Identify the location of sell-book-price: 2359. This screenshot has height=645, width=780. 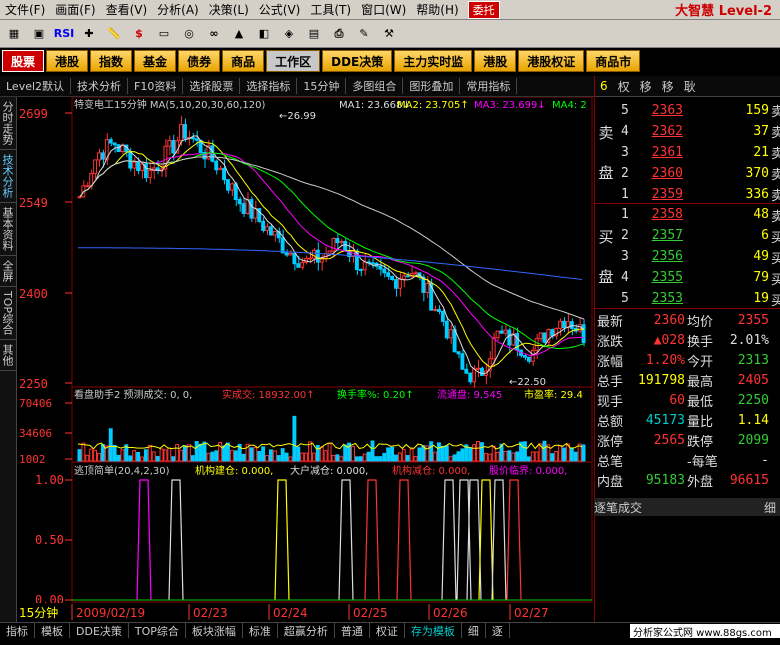
(653, 194).